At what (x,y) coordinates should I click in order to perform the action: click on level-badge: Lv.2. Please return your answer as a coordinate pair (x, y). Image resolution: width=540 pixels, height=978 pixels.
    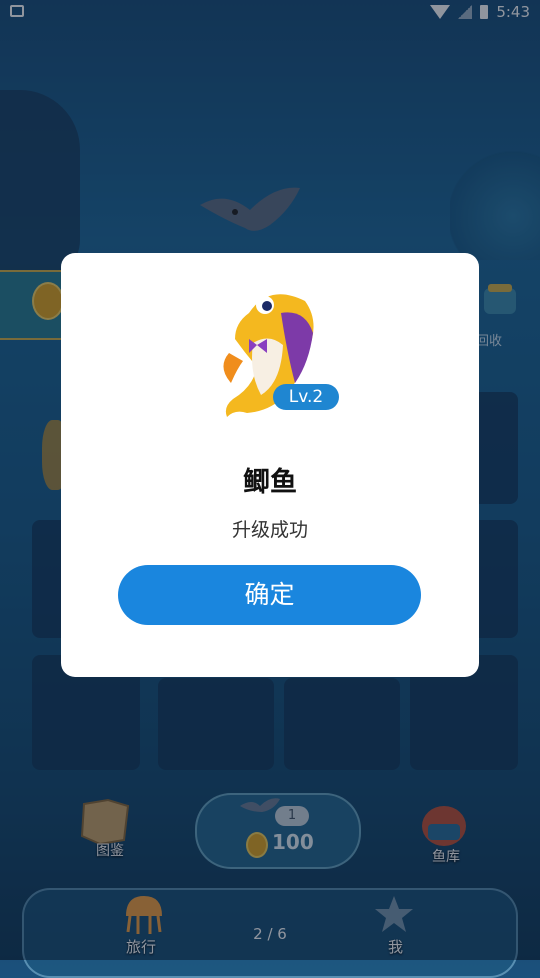
    Looking at the image, I should click on (306, 397).